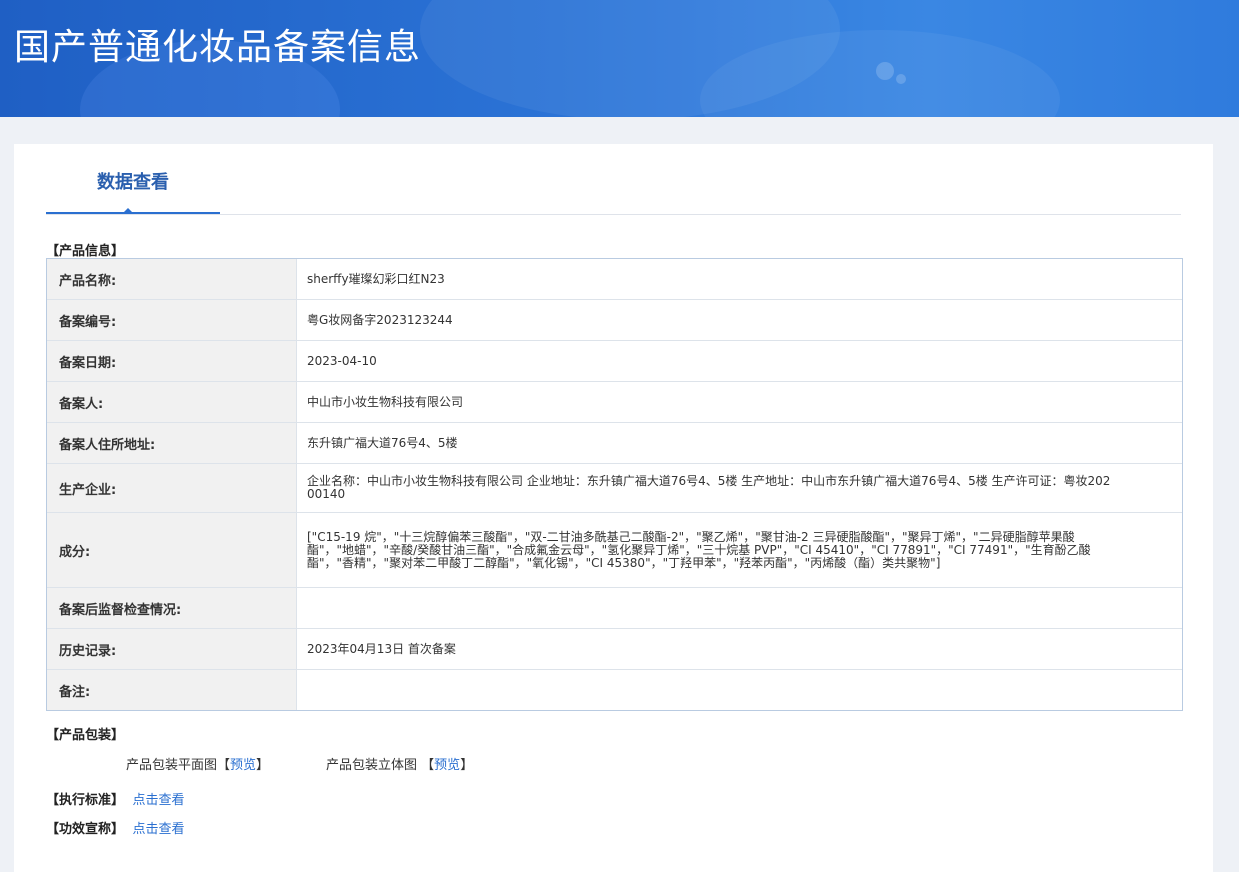  What do you see at coordinates (381, 648) in the screenshot?
I see `row-value: 2023年04月13日 首次备案` at bounding box center [381, 648].